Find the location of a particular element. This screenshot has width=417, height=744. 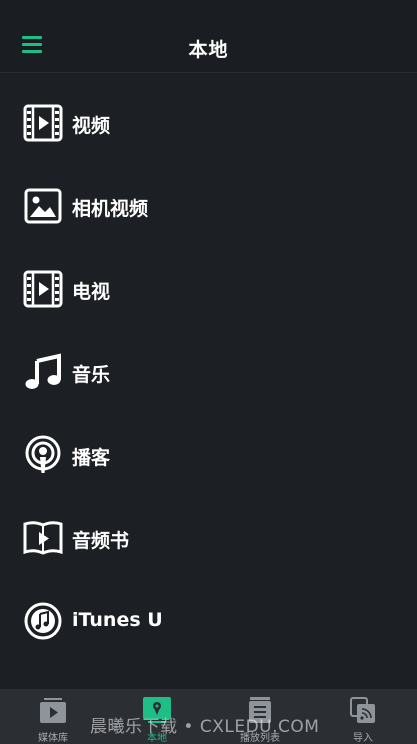

list-item-video: 视频 is located at coordinates (208, 123).